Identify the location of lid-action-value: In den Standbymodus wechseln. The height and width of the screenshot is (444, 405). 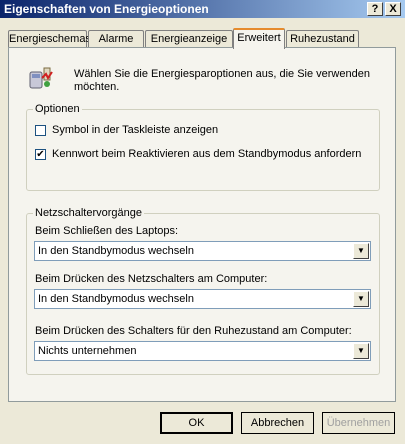
(116, 251).